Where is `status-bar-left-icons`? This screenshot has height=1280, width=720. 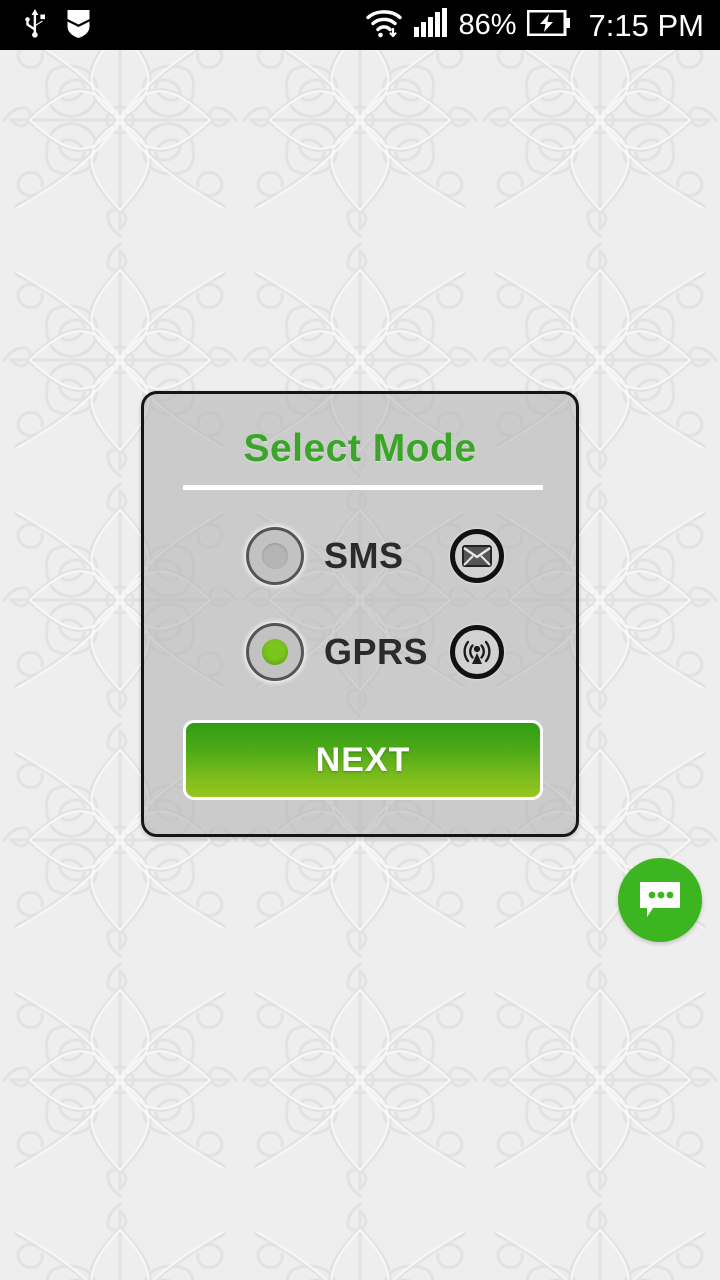
status-bar-left-icons is located at coordinates (45, 25).